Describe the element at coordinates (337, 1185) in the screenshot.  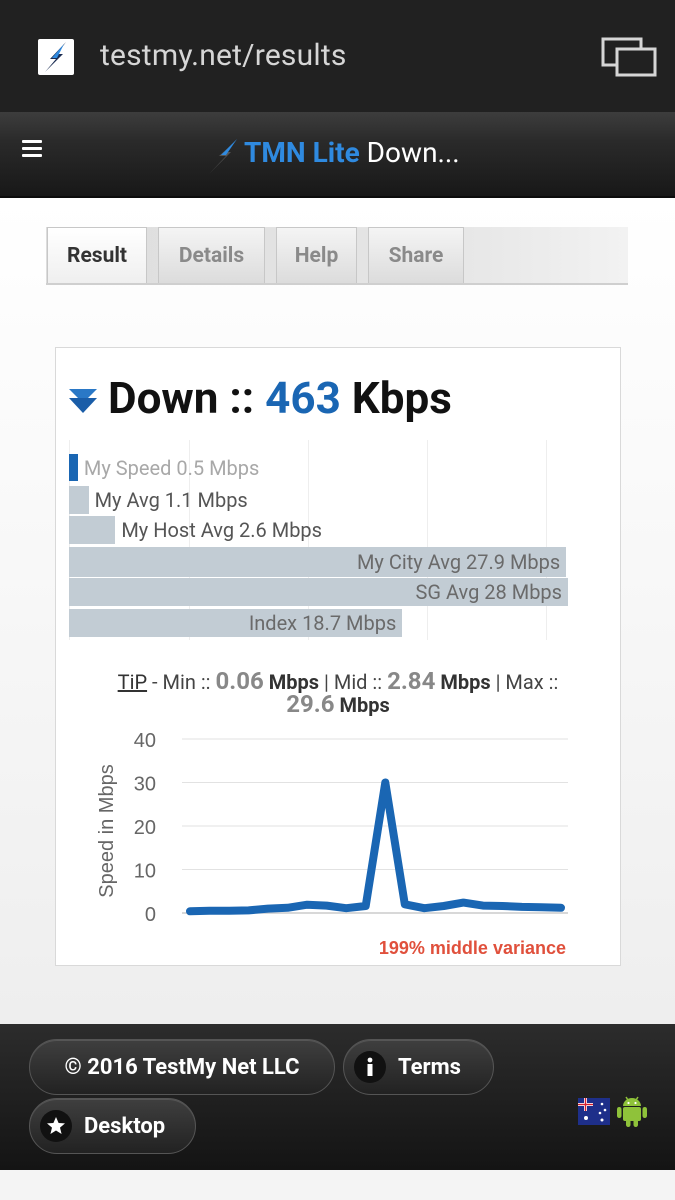
I see `bottom-strip` at that location.